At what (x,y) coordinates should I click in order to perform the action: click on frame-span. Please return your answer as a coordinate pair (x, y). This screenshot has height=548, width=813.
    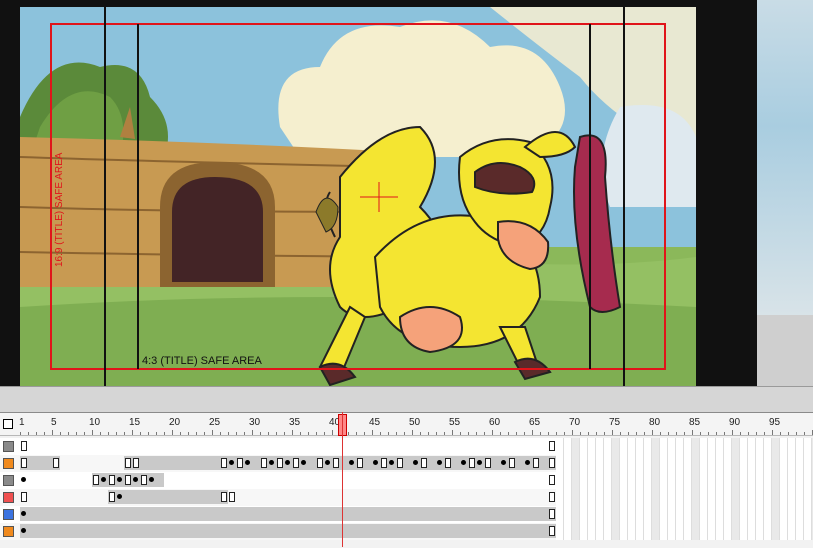
    Looking at the image, I should click on (168, 497).